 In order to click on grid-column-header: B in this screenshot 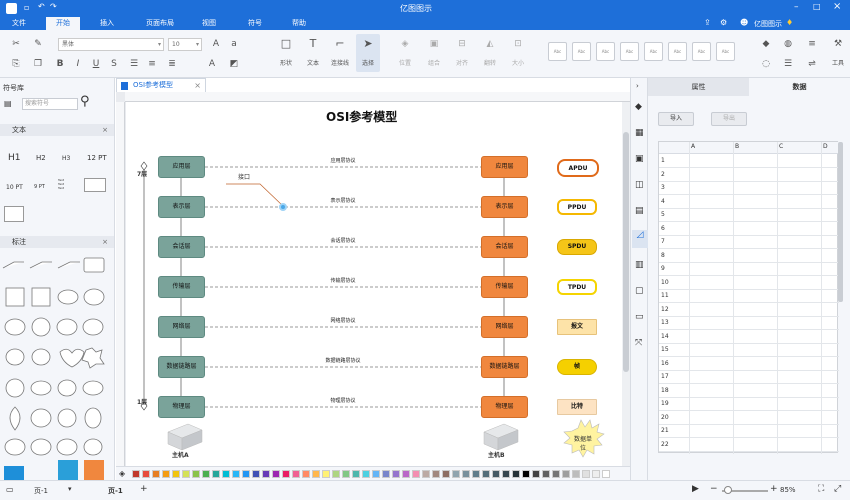, I will do `click(737, 146)`.